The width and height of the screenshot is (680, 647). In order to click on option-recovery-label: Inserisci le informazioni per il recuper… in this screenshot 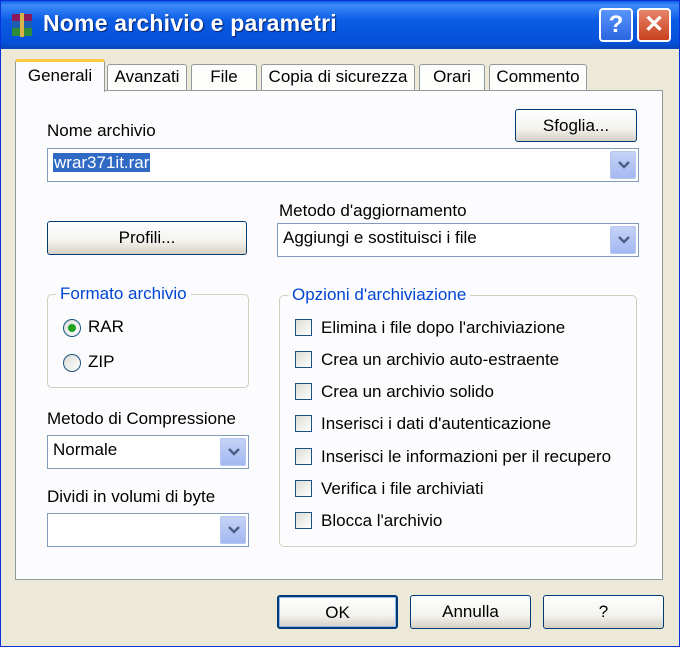, I will do `click(466, 457)`.